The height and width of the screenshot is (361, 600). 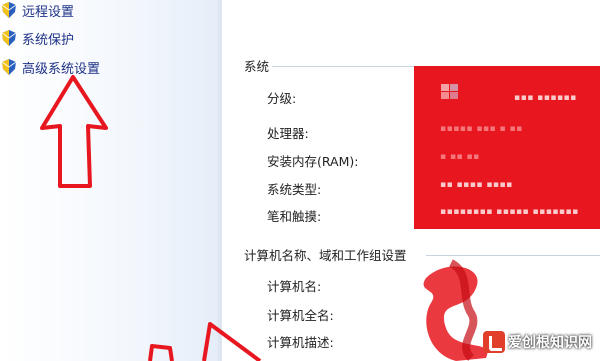 I want to click on system-type-label: 系统类型:, so click(x=294, y=189).